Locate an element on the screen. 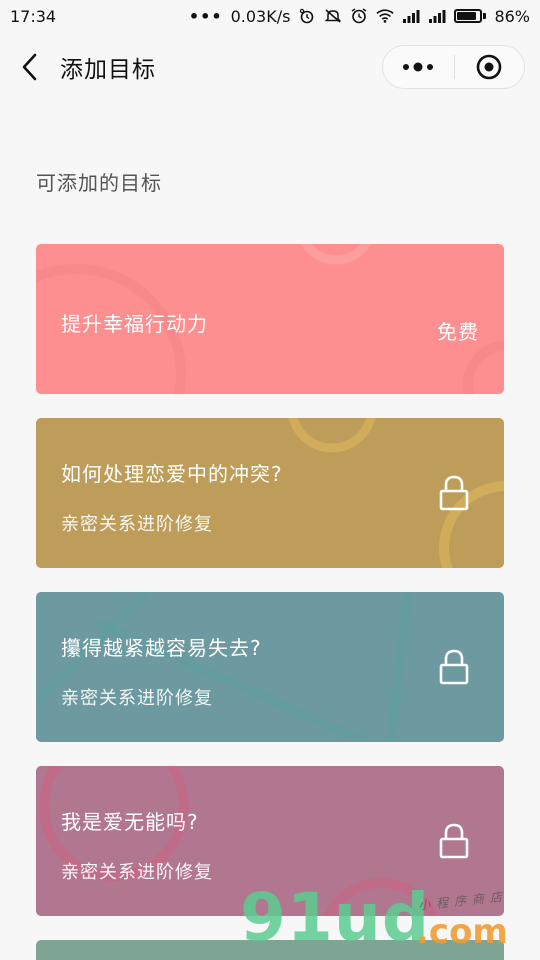 This screenshot has height=960, width=540. watermark: 91ud 小程序商店 .com is located at coordinates (390, 919).